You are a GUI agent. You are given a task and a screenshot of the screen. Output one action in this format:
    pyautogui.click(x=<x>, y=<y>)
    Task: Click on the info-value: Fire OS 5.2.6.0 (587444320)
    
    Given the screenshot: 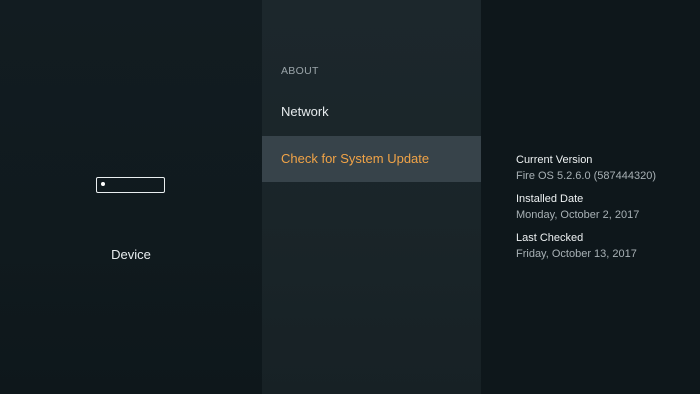 What is the action you would take?
    pyautogui.click(x=586, y=176)
    